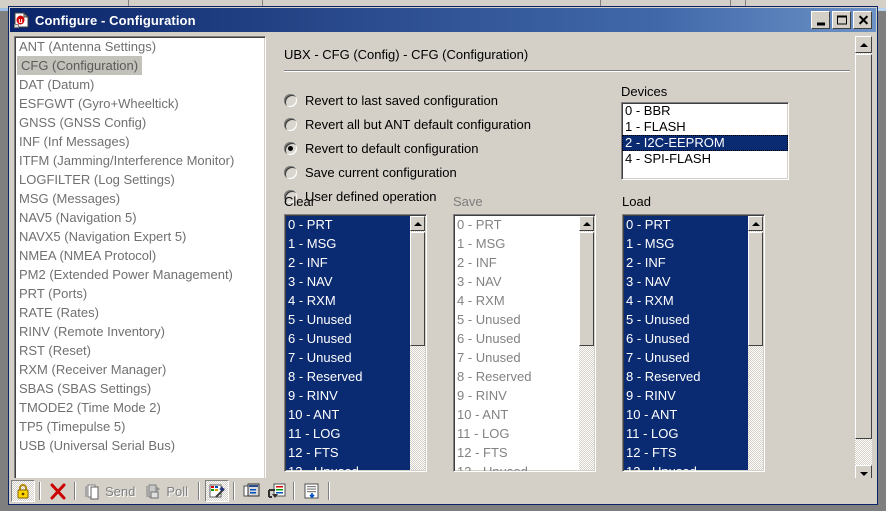 The height and width of the screenshot is (511, 886). I want to click on sidebar-item-rxm: RXM (Receiver Manager), so click(140, 369).